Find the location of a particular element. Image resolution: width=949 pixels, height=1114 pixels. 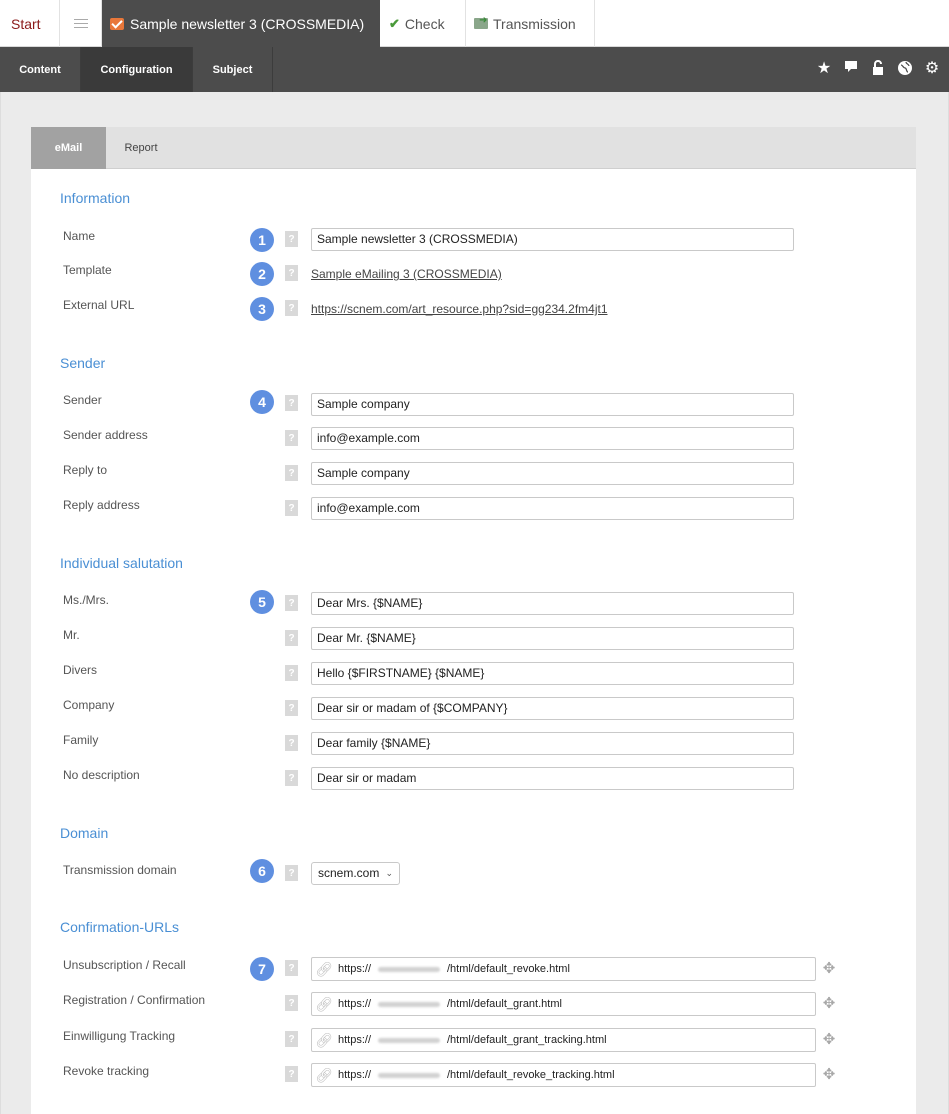

tab-subject: Subject is located at coordinates (233, 69).